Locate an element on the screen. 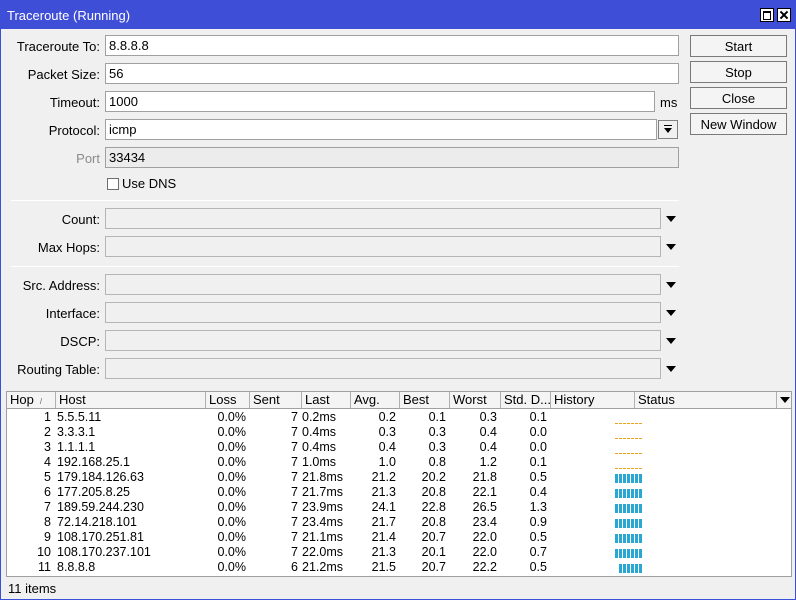  port-input is located at coordinates (392, 157).